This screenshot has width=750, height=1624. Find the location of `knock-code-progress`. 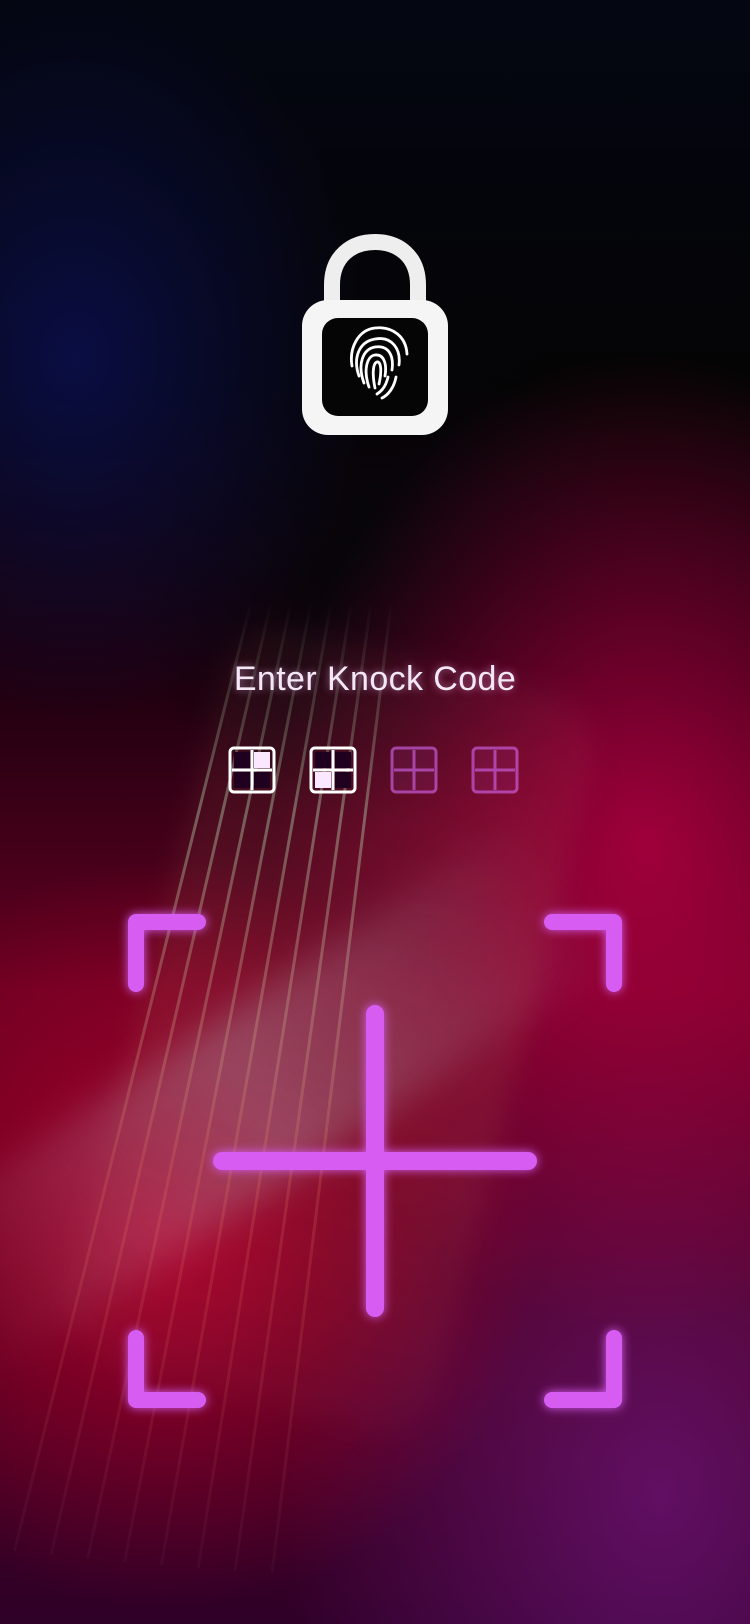

knock-code-progress is located at coordinates (375, 771).